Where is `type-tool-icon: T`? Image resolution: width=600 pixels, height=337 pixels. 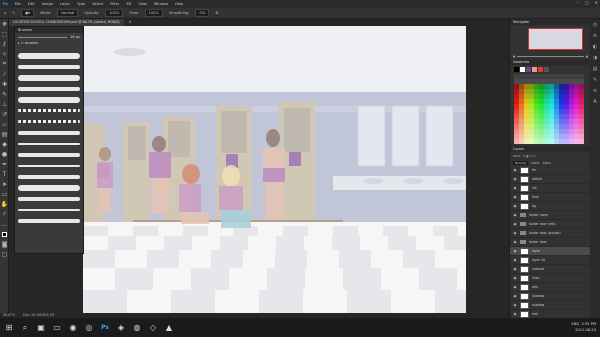 type-tool-icon: T is located at coordinates (4, 174).